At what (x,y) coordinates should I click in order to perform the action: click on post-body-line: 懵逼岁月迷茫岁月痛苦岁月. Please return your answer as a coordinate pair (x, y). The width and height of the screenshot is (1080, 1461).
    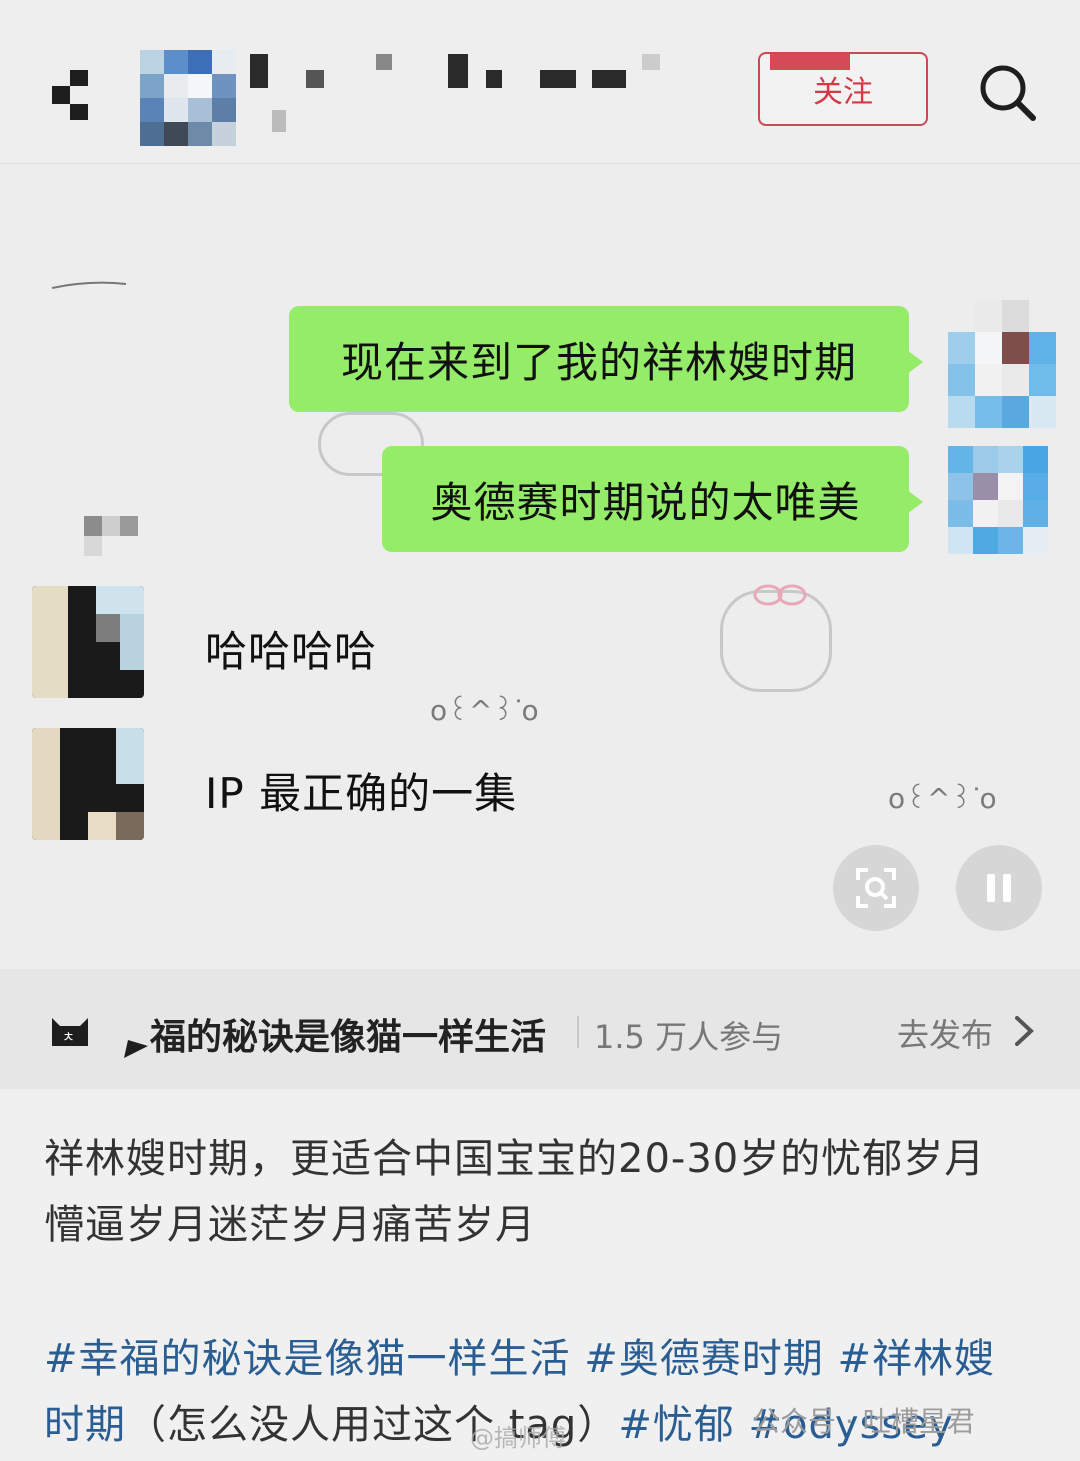
    Looking at the image, I should click on (290, 1225).